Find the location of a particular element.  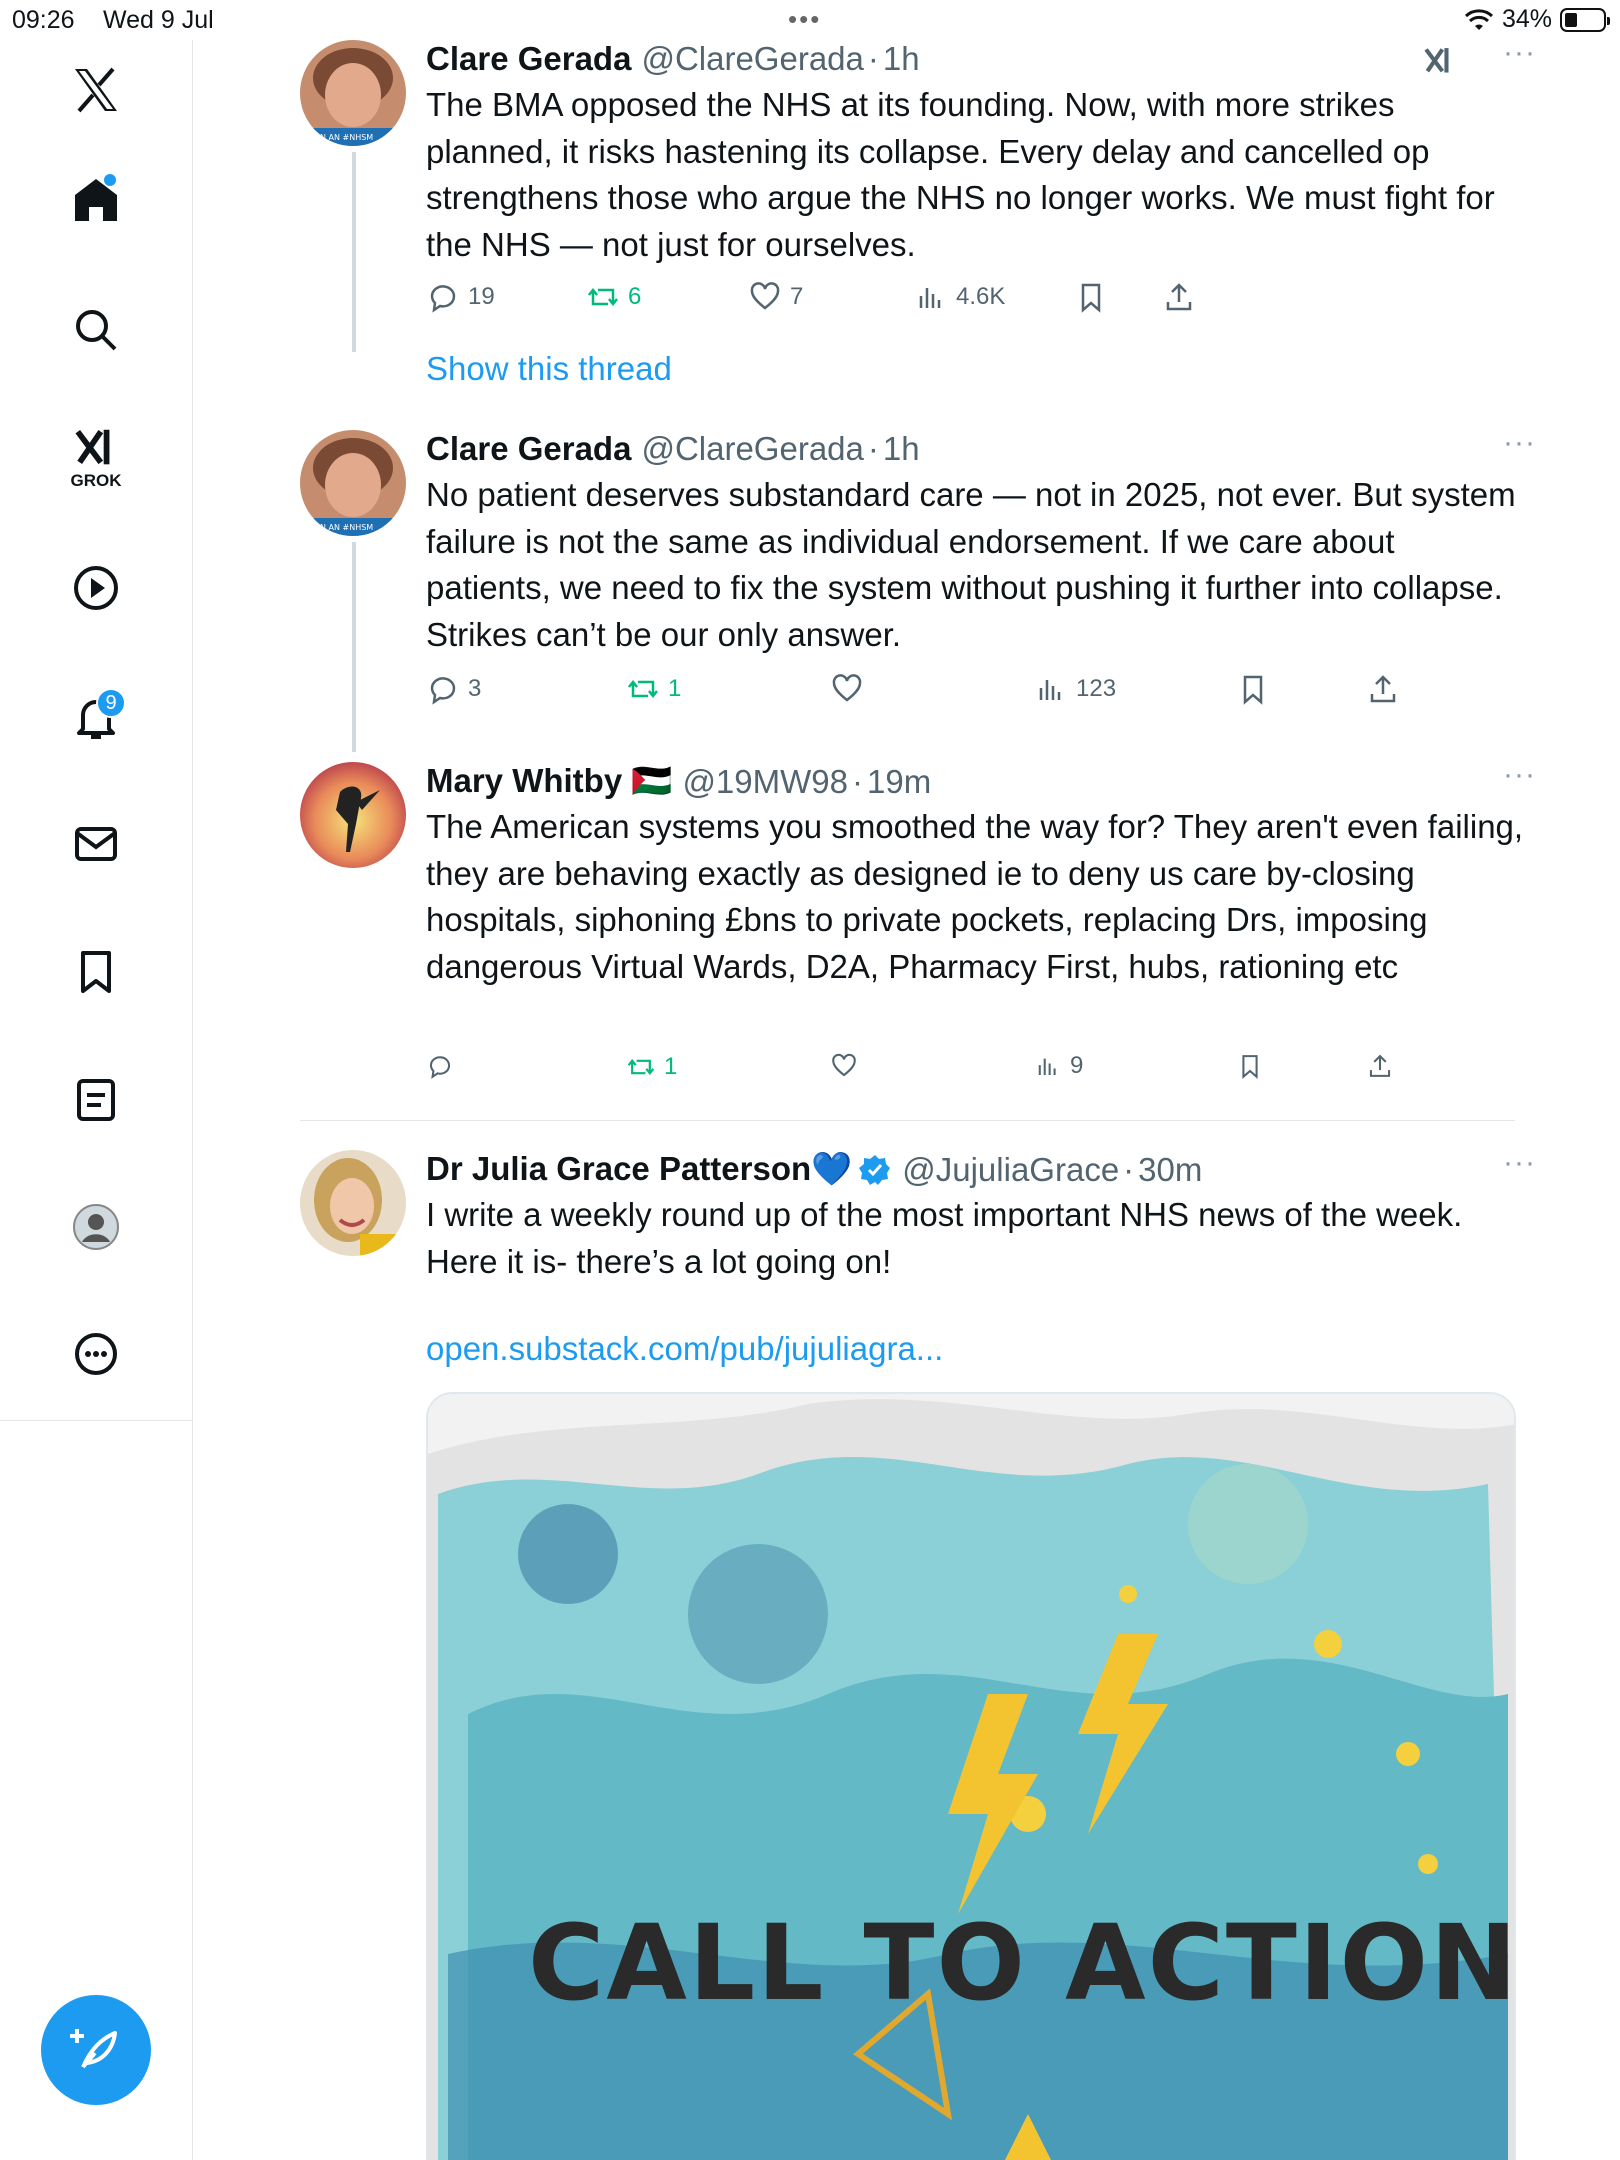

home-notification-dot is located at coordinates (110, 180).